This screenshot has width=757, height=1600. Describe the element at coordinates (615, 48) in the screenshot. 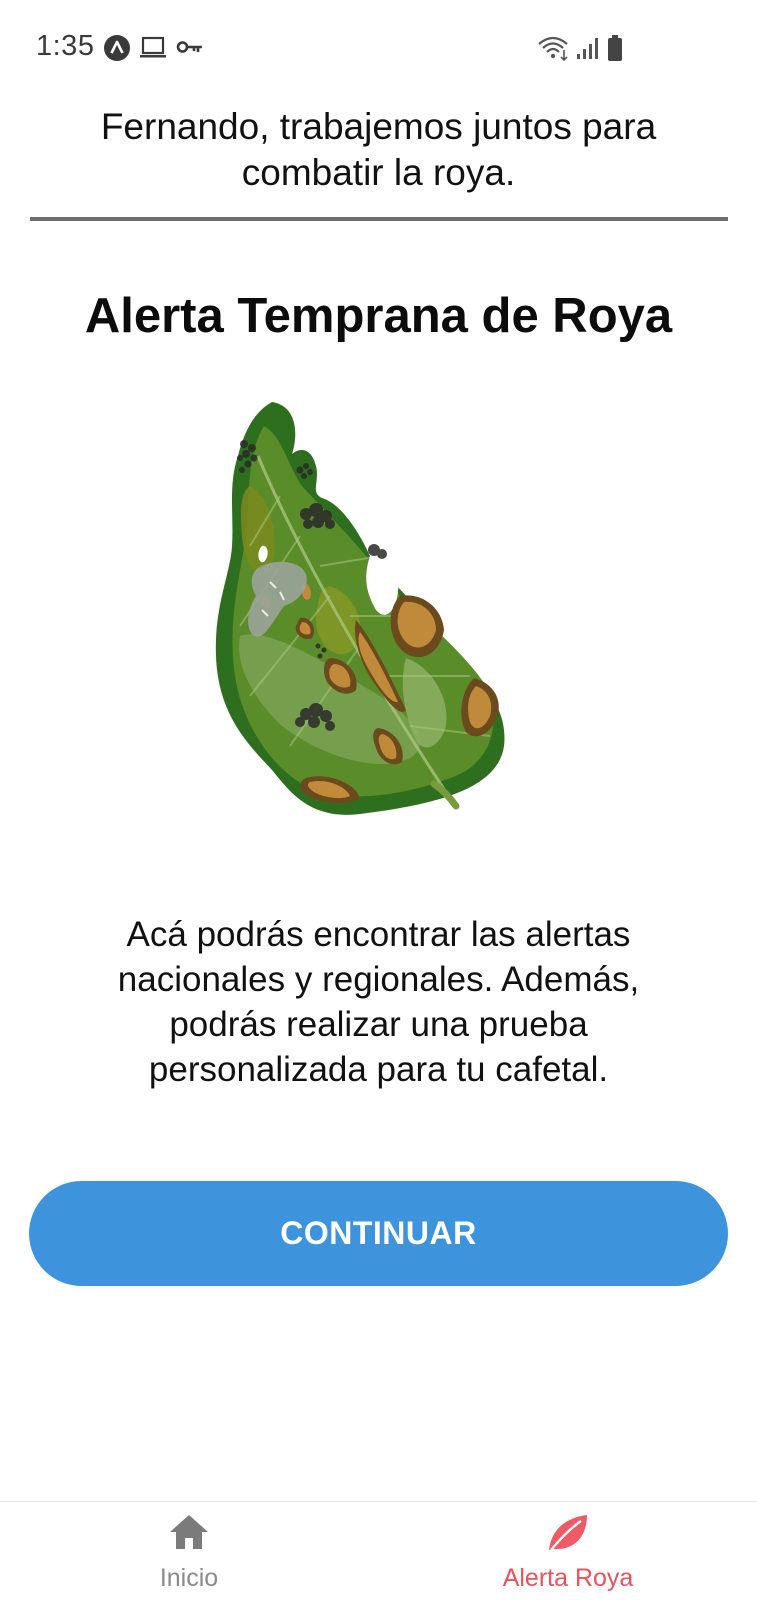

I see `battery-icon` at that location.